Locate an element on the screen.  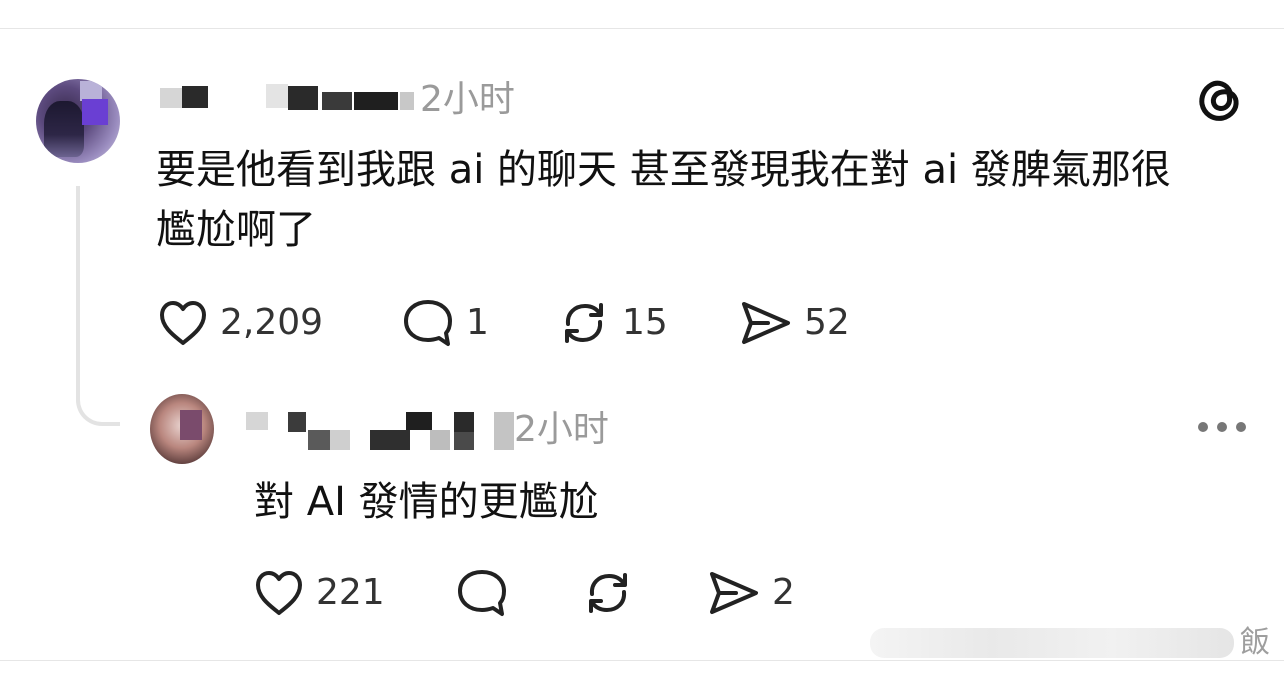
reply-repost-button is located at coordinates (608, 593).